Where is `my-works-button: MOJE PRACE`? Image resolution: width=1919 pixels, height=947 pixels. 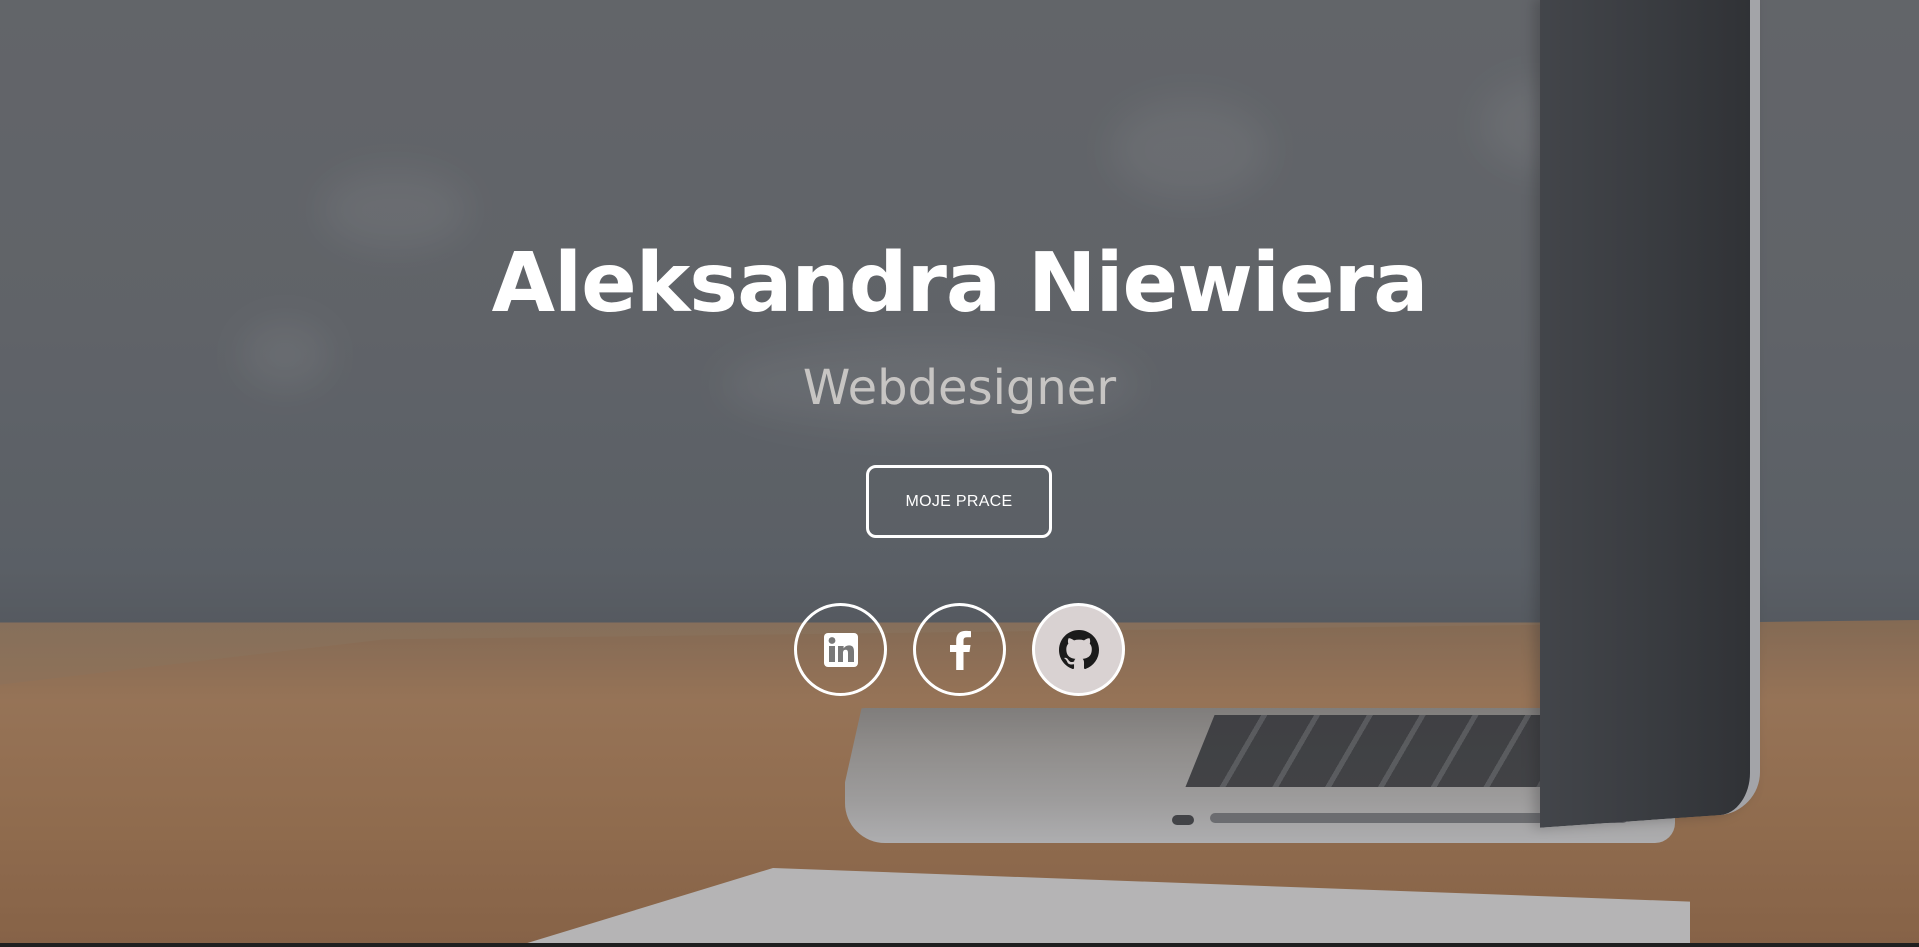
my-works-button: MOJE PRACE is located at coordinates (959, 501).